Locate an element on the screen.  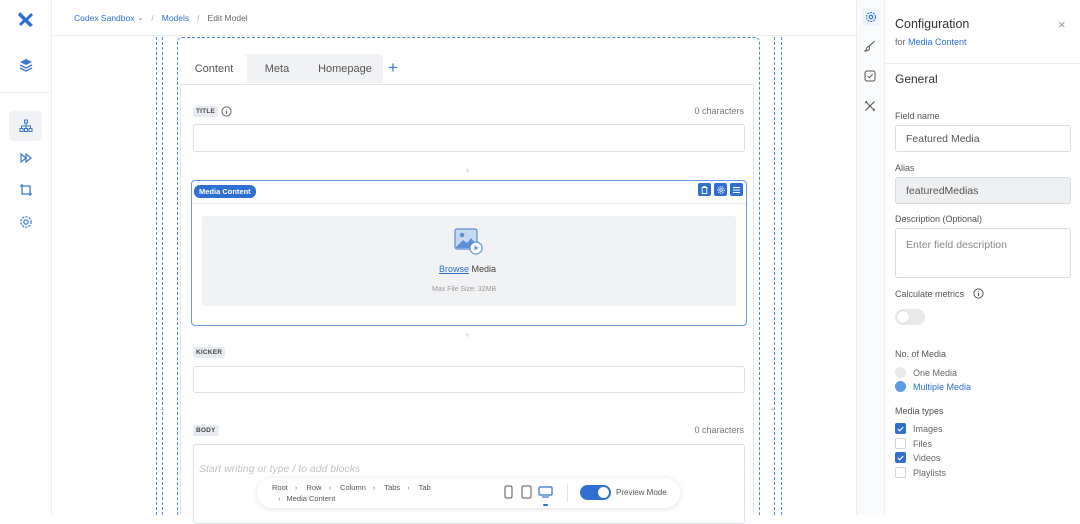
field-name-label: Field name is located at coordinates (917, 116).